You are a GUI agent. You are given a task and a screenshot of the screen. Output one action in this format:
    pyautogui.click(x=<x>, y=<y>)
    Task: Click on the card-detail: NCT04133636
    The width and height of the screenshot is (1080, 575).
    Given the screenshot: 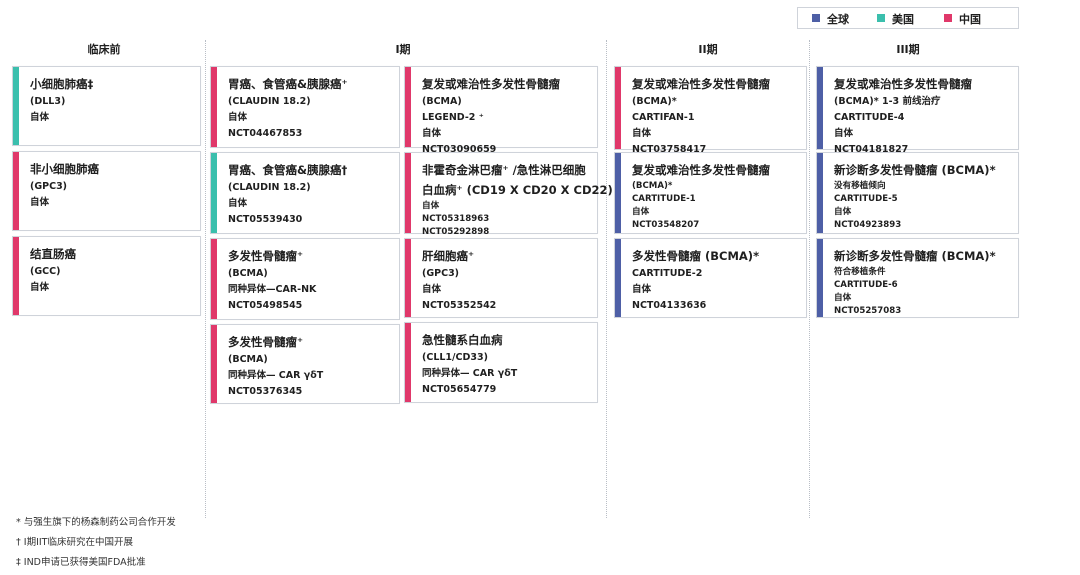 What is the action you would take?
    pyautogui.click(x=669, y=305)
    